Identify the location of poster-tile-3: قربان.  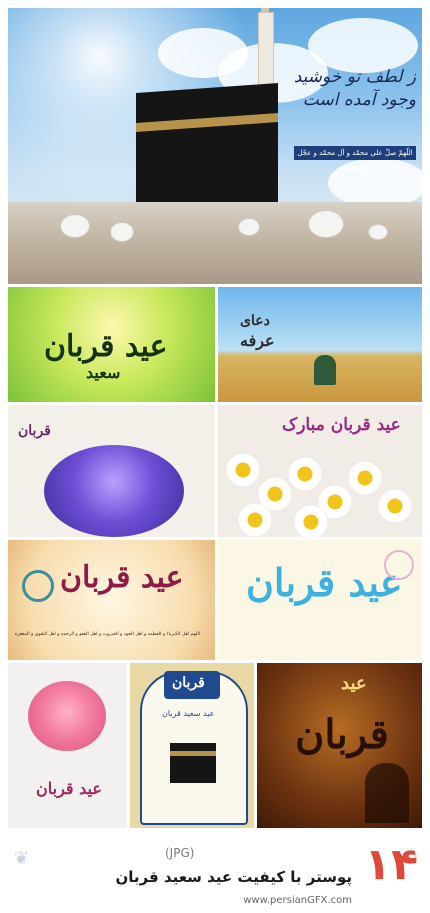
(111, 471).